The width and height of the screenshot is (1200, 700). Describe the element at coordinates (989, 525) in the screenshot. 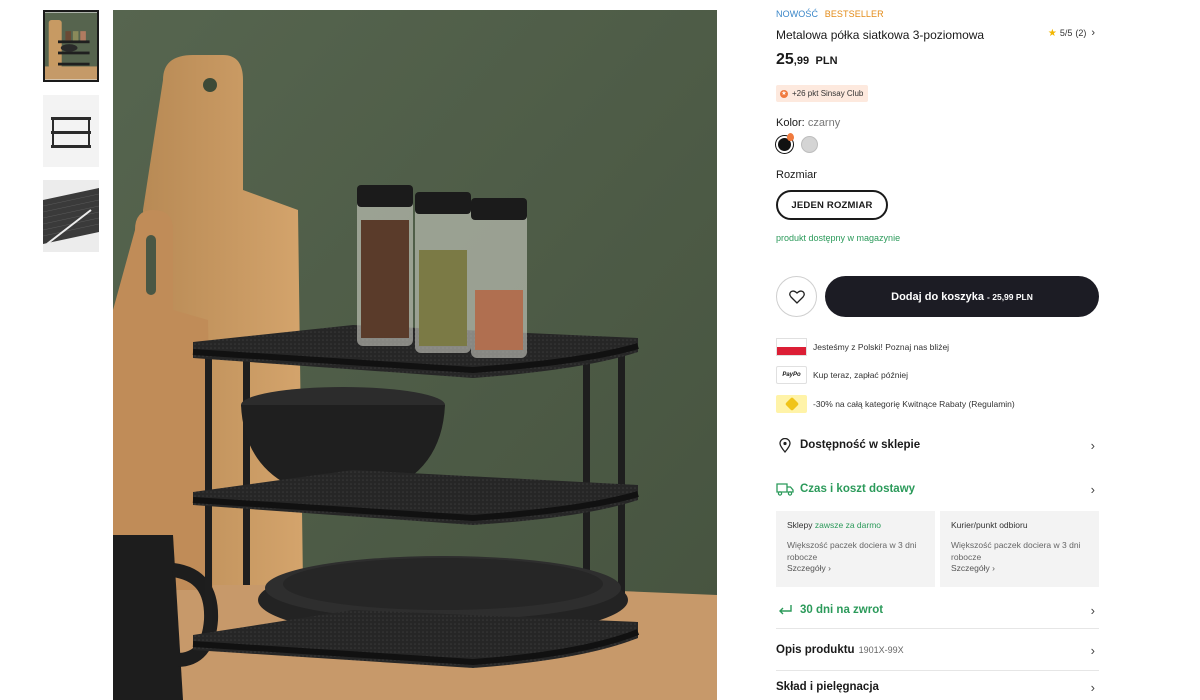

I see `delivery-card-courier-title: Kurier/punkt odbioru` at that location.